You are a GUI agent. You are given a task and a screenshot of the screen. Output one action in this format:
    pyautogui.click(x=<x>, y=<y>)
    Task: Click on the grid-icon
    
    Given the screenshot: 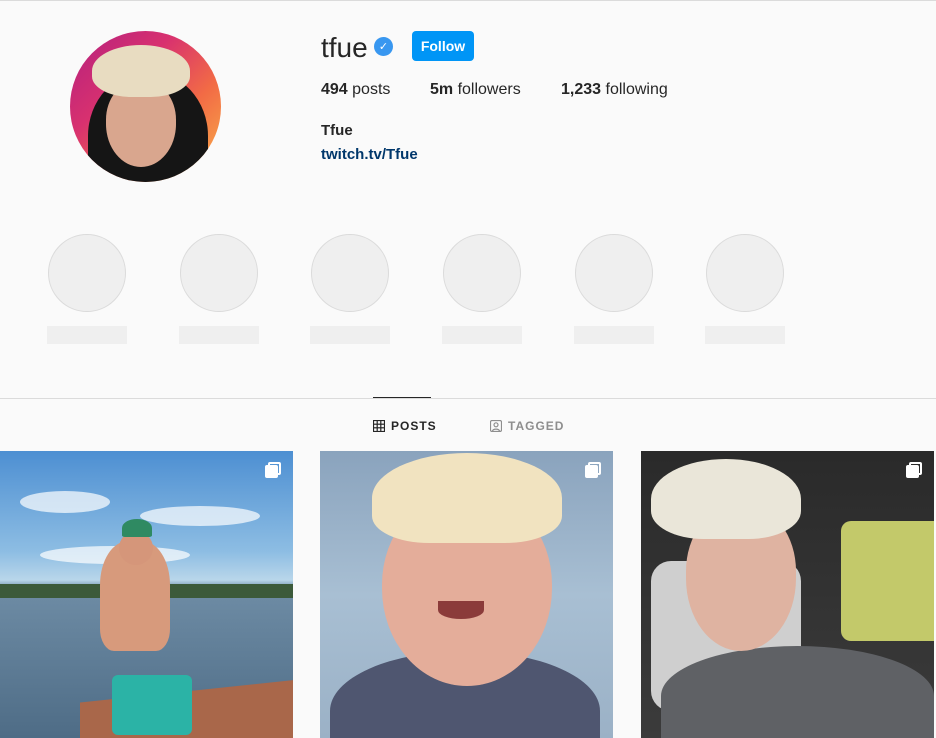 What is the action you would take?
    pyautogui.click(x=379, y=426)
    